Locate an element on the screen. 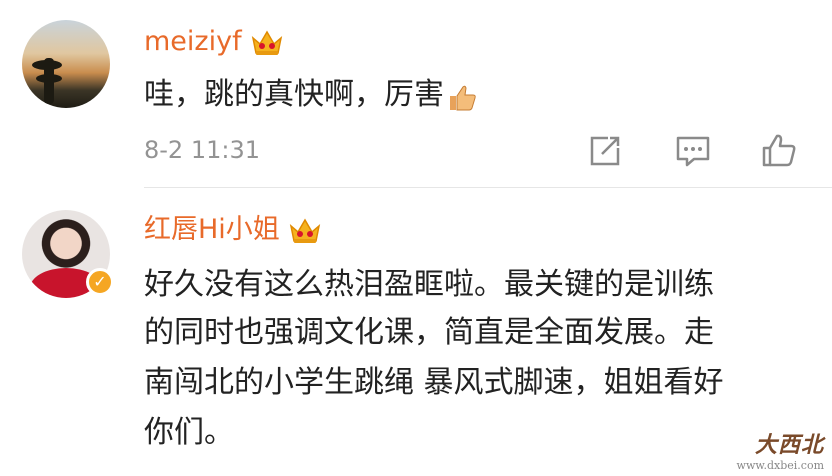  comment-text-line: 的同时也强调文化课，简直是全面发展。走 is located at coordinates (429, 332).